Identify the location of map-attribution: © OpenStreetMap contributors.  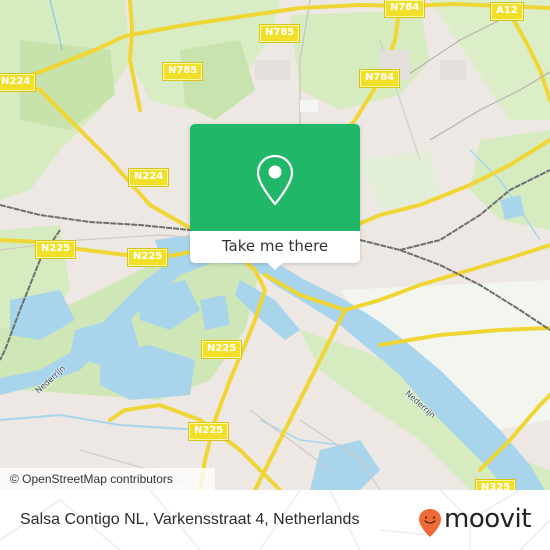
(107, 479).